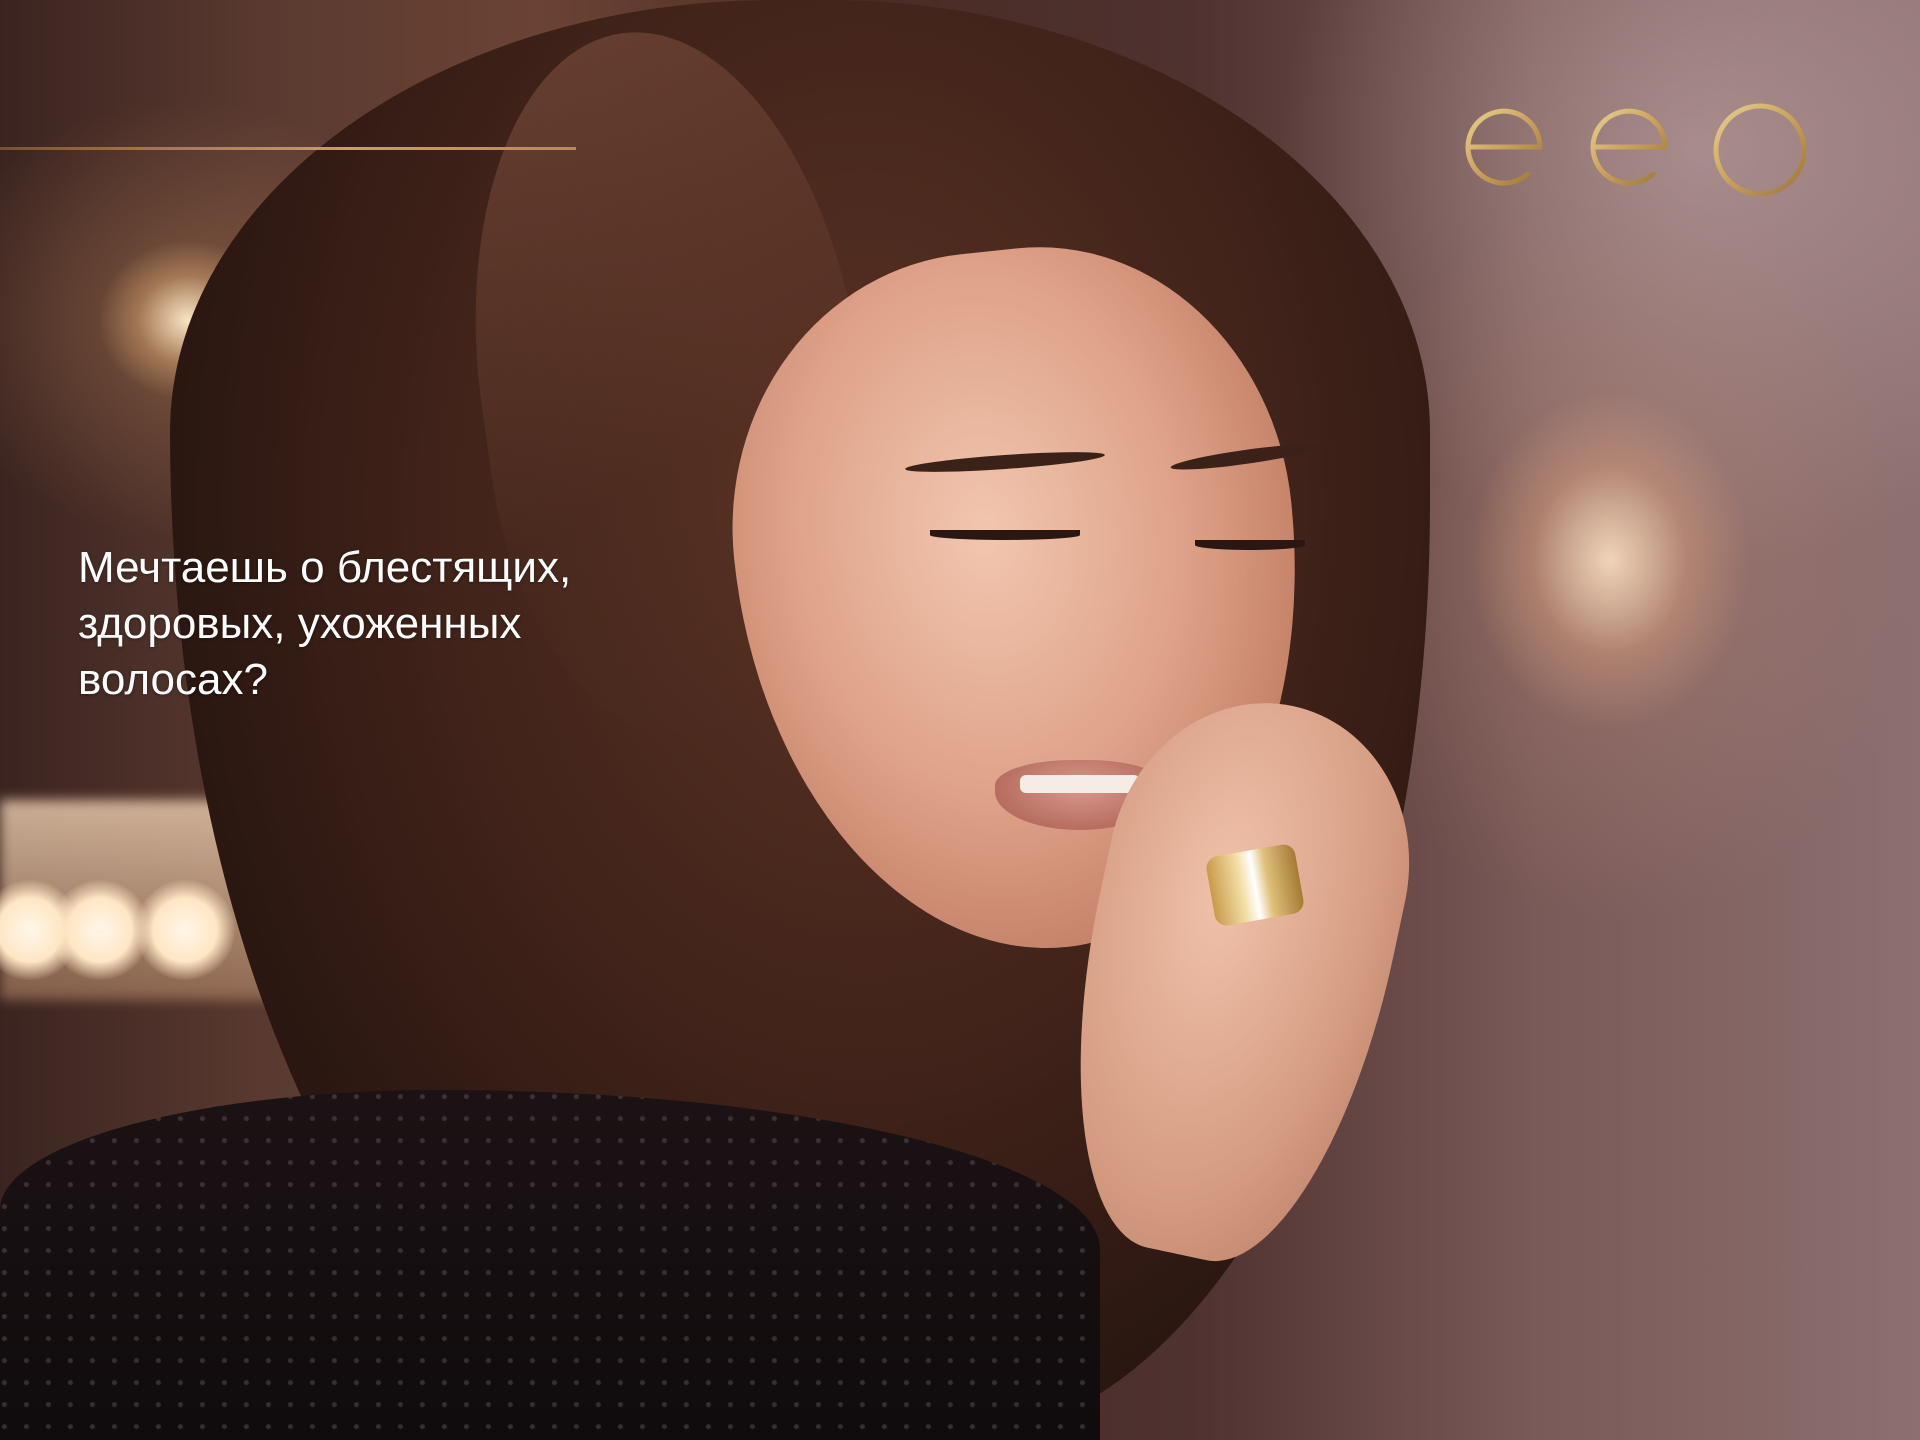  Describe the element at coordinates (300, 623) in the screenshot. I see `headline-line: здоровых, ухоженных` at that location.